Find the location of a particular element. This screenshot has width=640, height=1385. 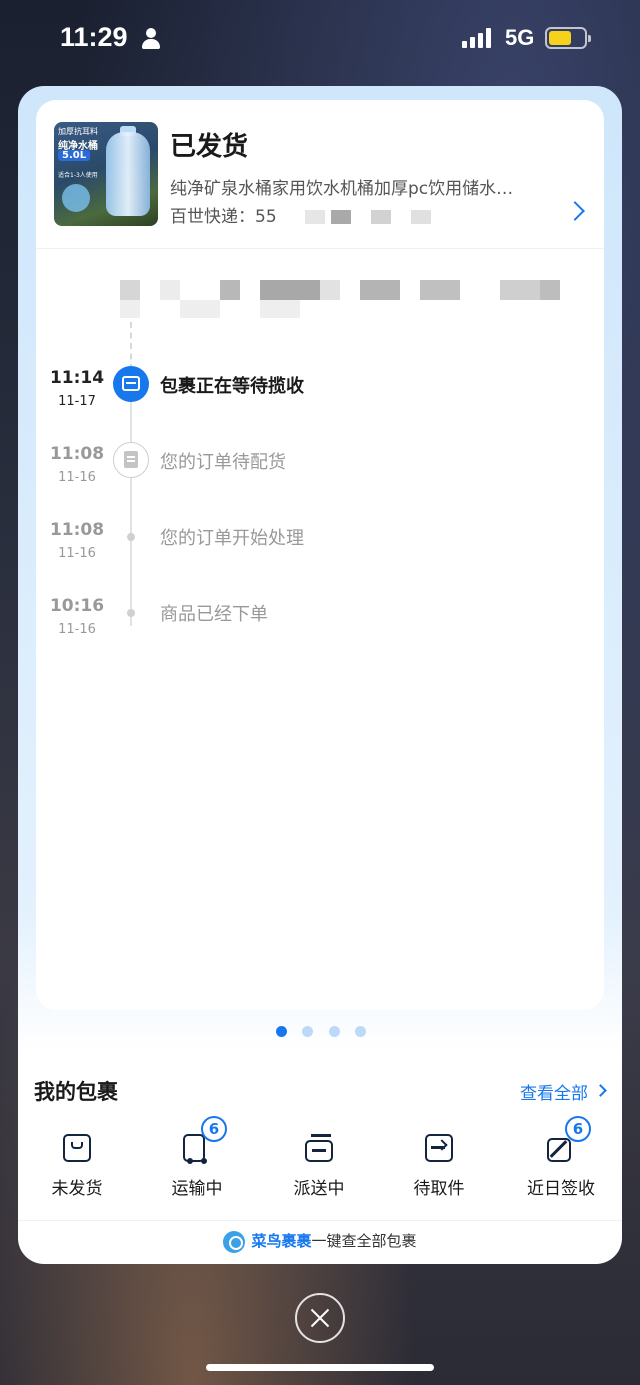

document-icon is located at coordinates (131, 460).